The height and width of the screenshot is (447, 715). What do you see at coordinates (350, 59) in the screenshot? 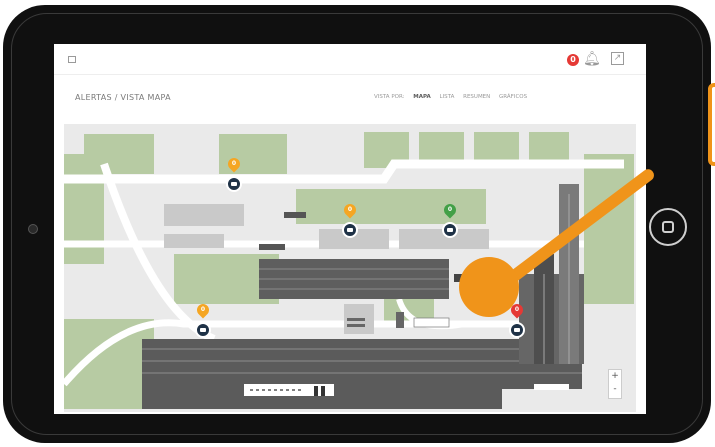
I see `top-bar: 0 🔔︎ ↗` at bounding box center [350, 59].